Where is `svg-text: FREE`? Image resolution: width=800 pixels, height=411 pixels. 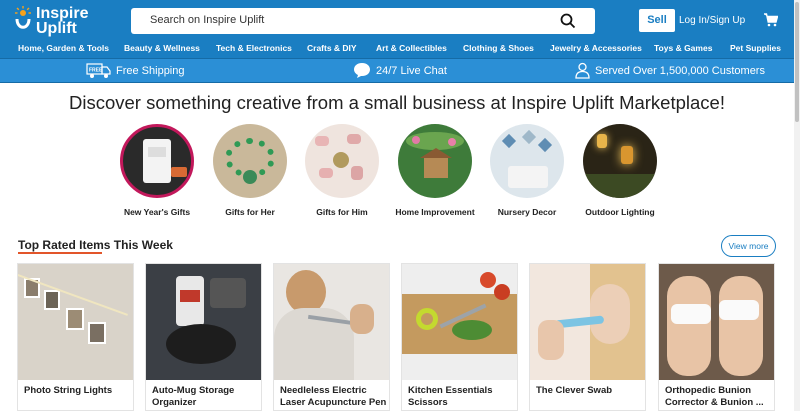
svg-text: FREE is located at coordinates (96, 71).